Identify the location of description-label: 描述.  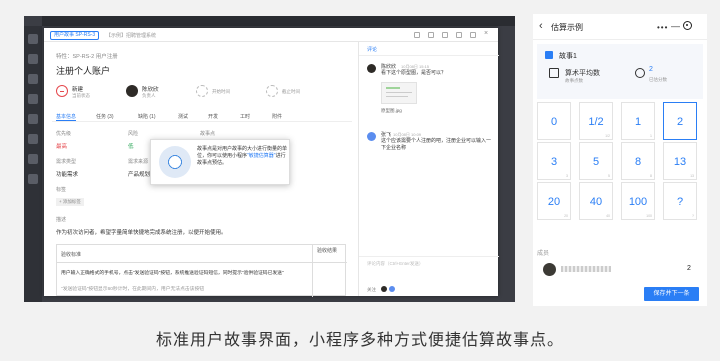
(61, 220).